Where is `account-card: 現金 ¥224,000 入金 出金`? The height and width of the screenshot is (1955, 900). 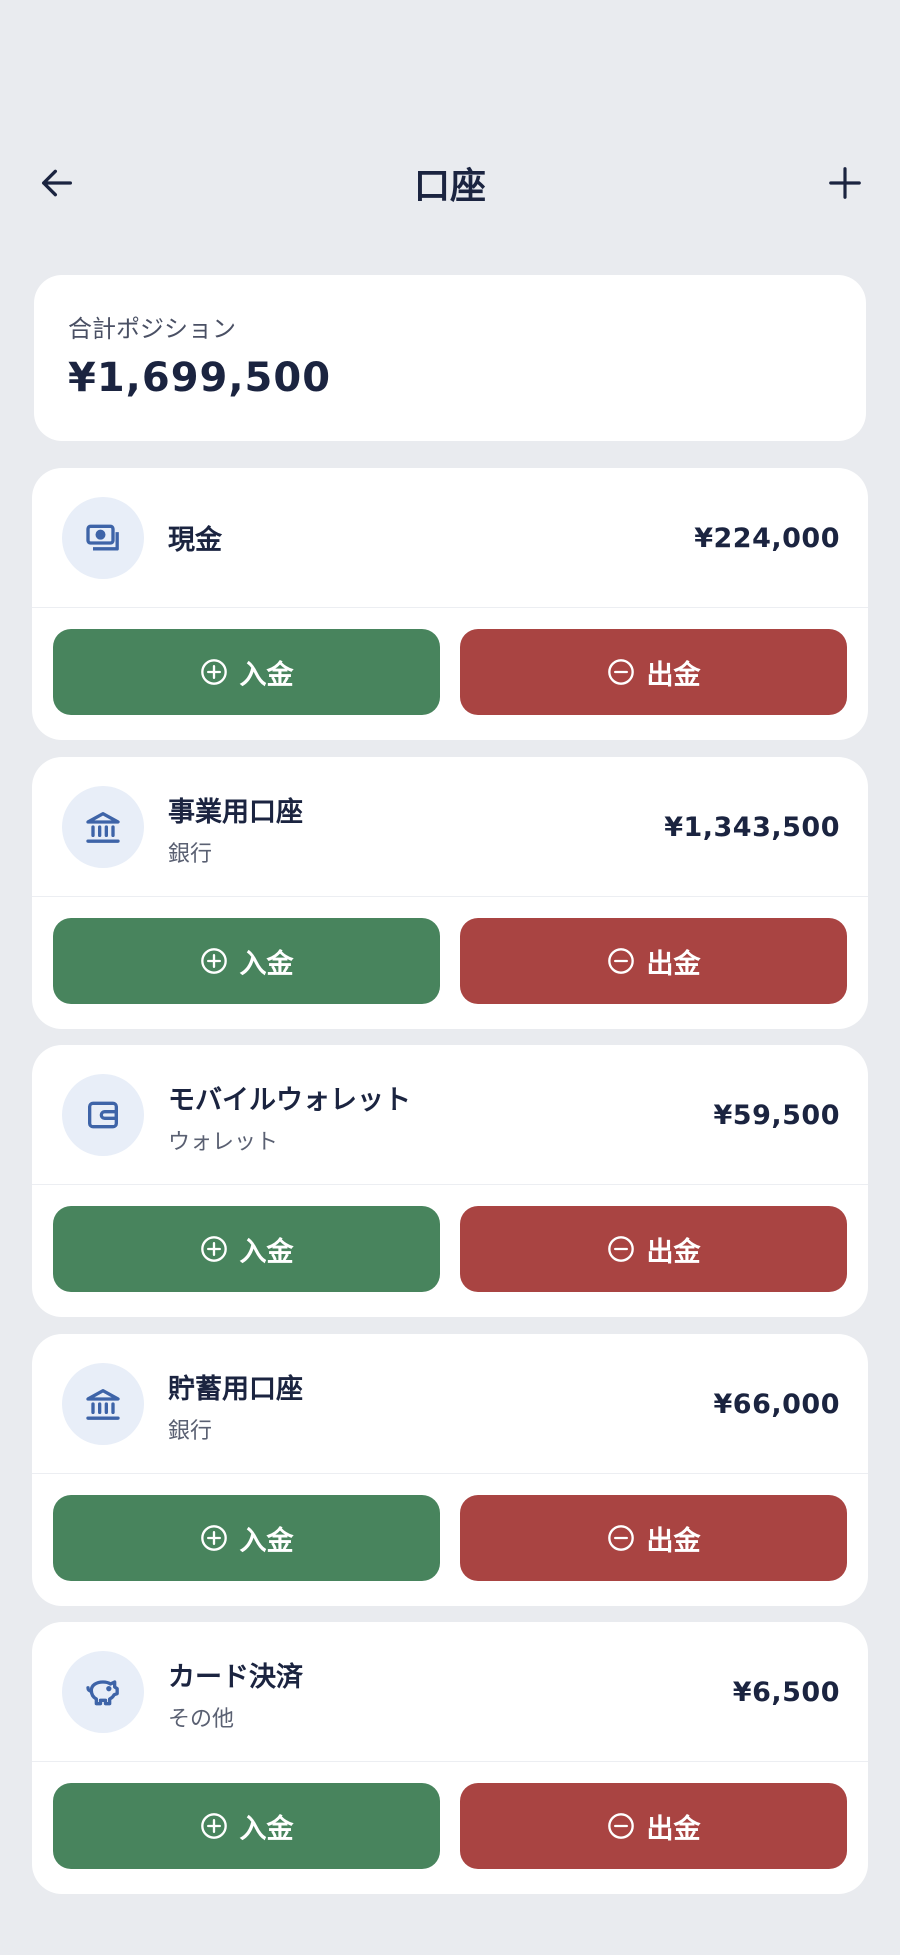 account-card: 現金 ¥224,000 入金 出金 is located at coordinates (450, 604).